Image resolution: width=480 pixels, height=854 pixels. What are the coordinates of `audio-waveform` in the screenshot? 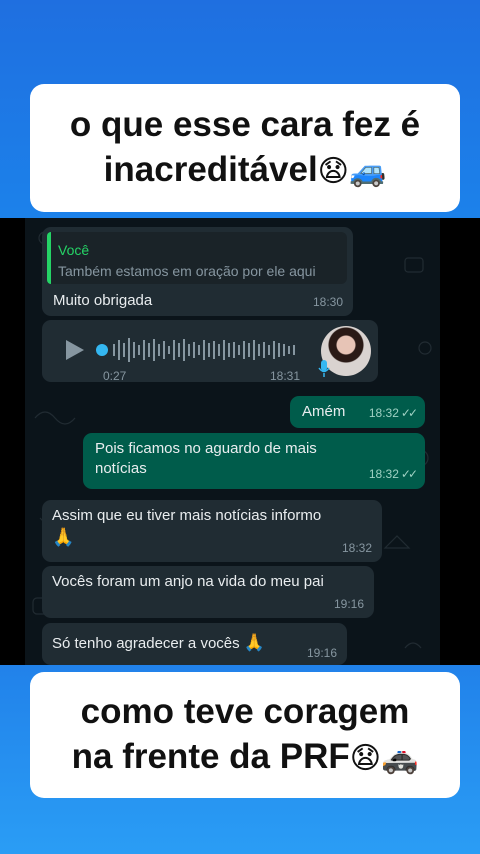 It's located at (207, 350).